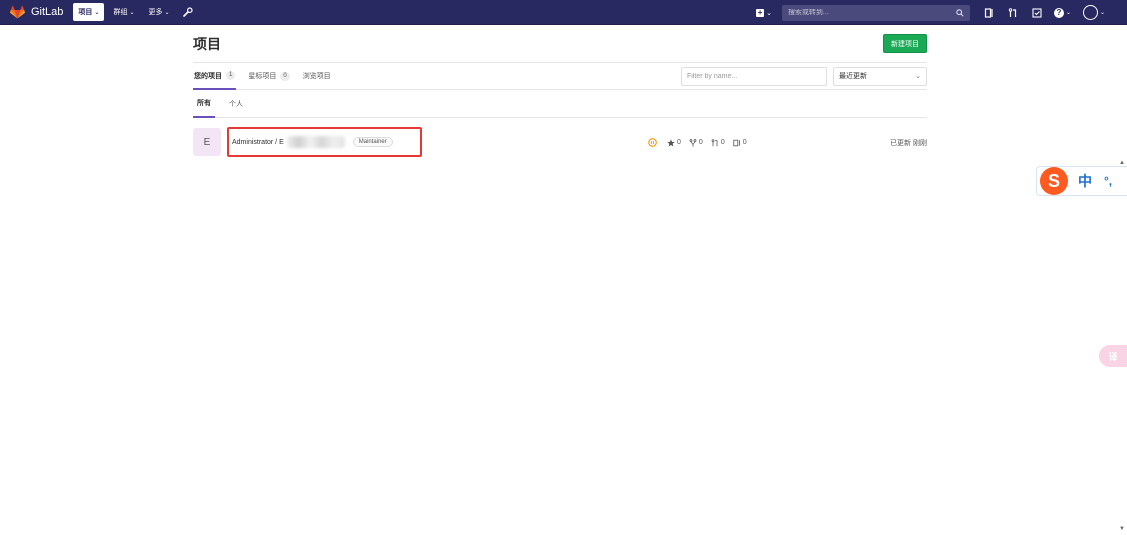 Image resolution: width=1127 pixels, height=535 pixels. What do you see at coordinates (960, 12) in the screenshot?
I see `search-icon` at bounding box center [960, 12].